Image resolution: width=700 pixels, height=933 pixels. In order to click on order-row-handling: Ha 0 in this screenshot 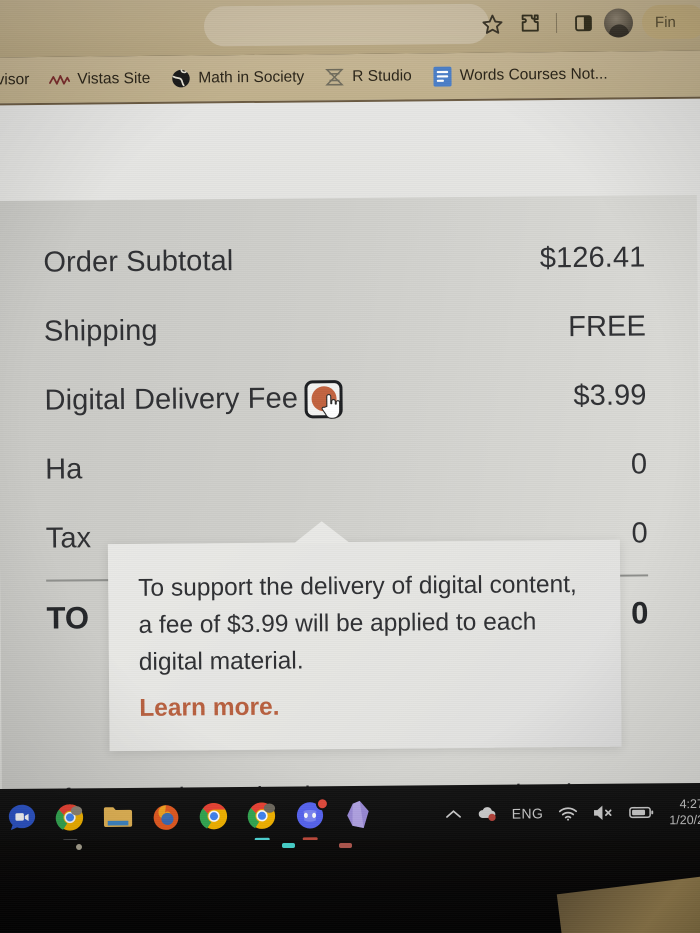, I will do `click(346, 467)`.